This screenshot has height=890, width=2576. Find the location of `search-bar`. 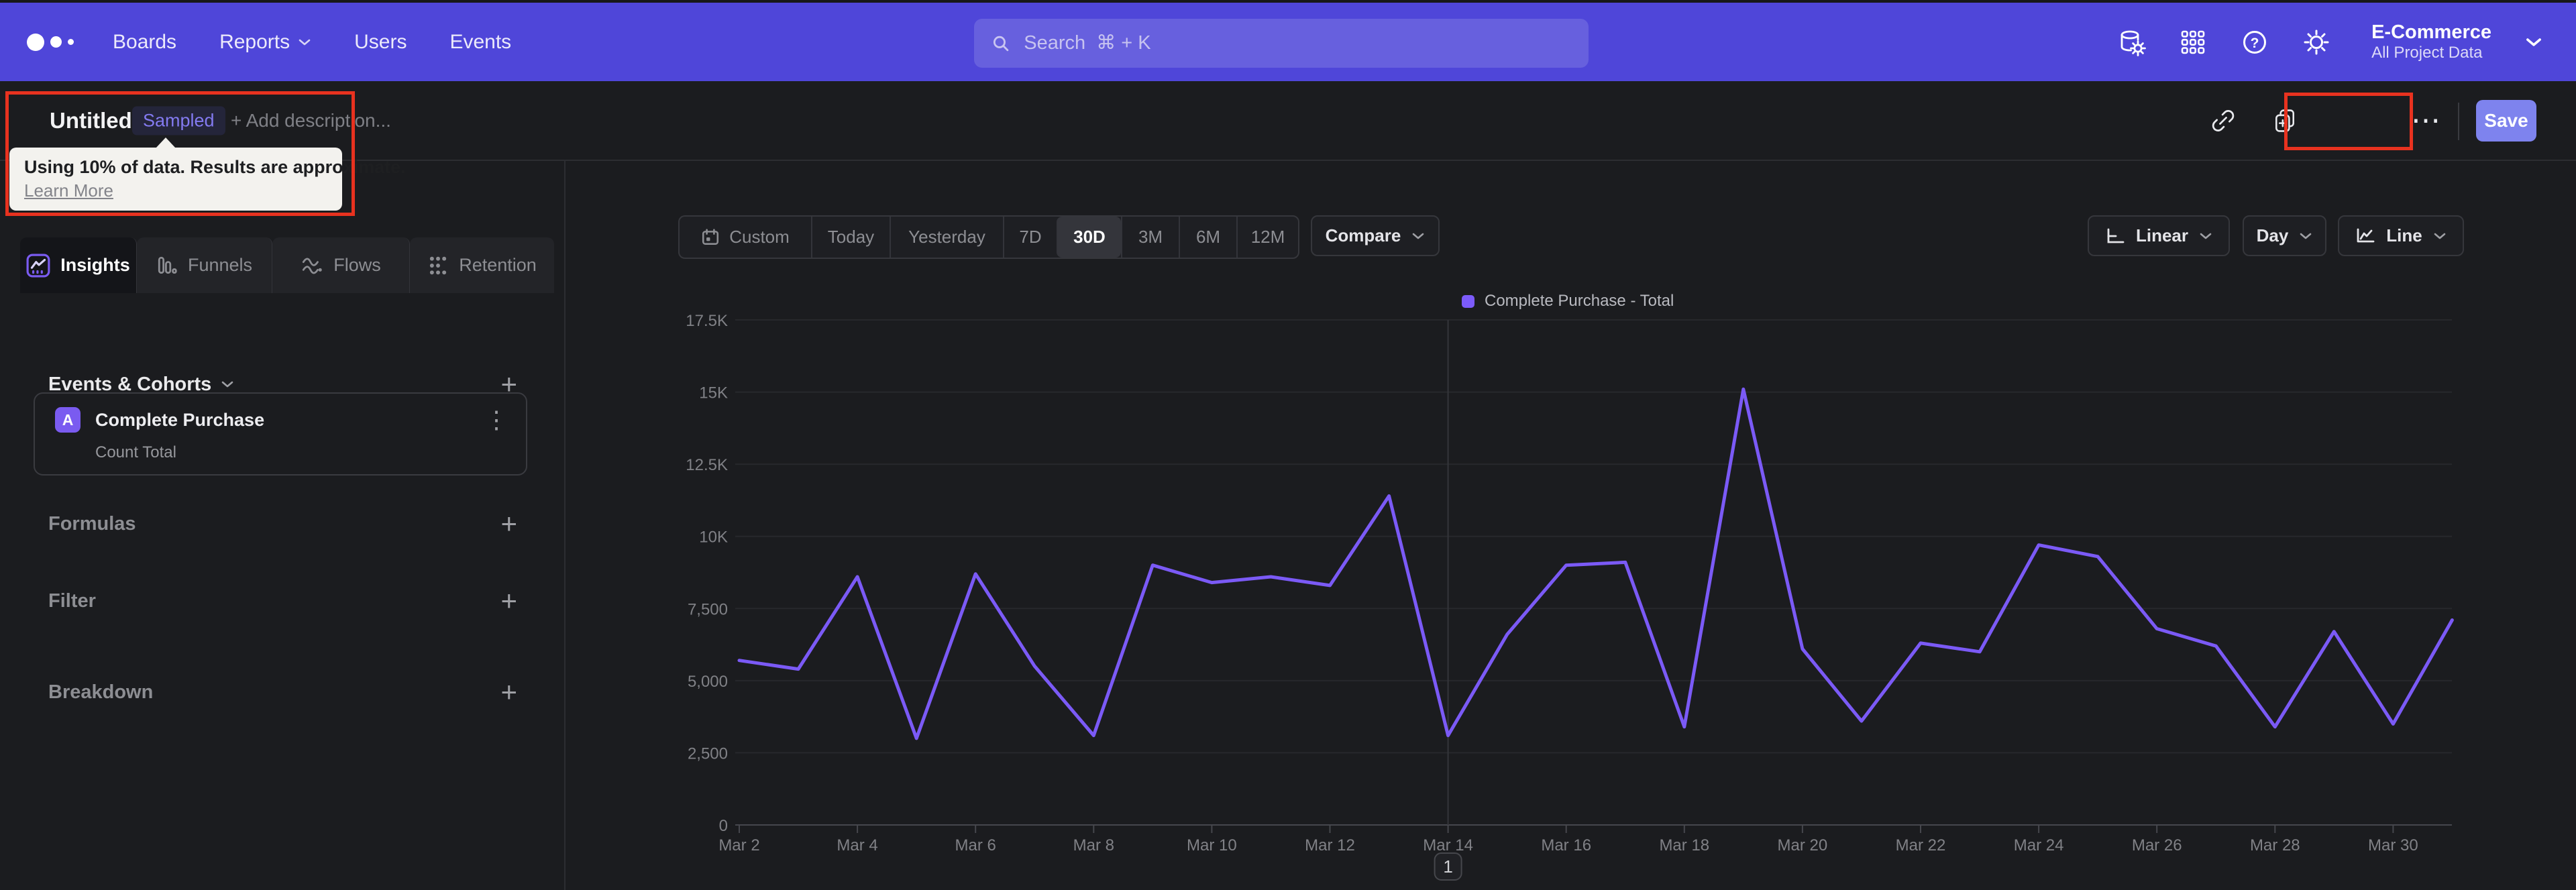

search-bar is located at coordinates (1281, 43).